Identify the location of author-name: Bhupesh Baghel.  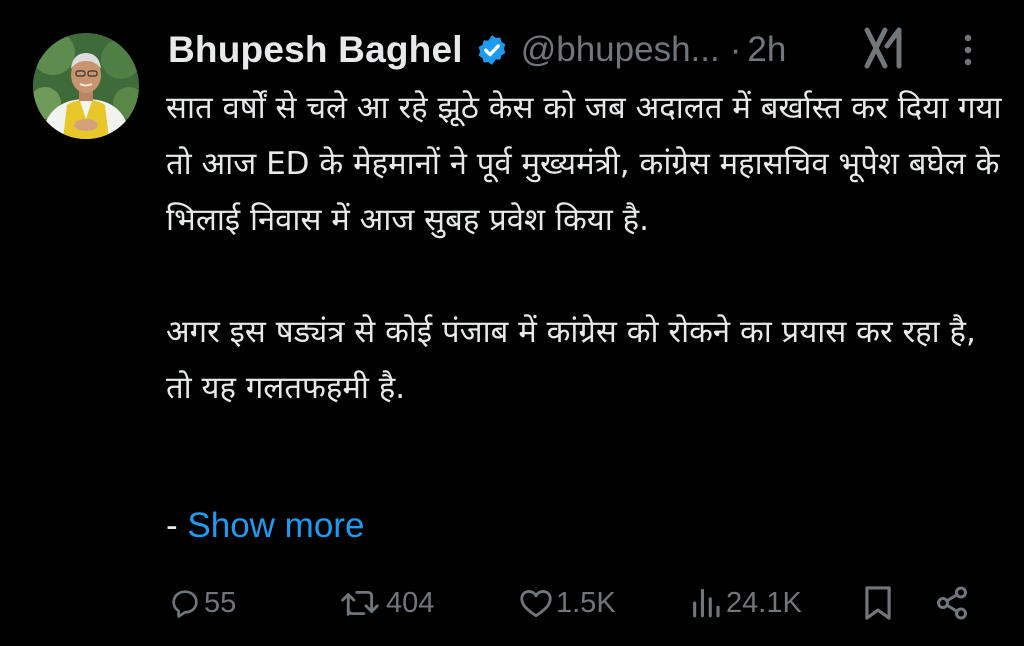
(315, 50).